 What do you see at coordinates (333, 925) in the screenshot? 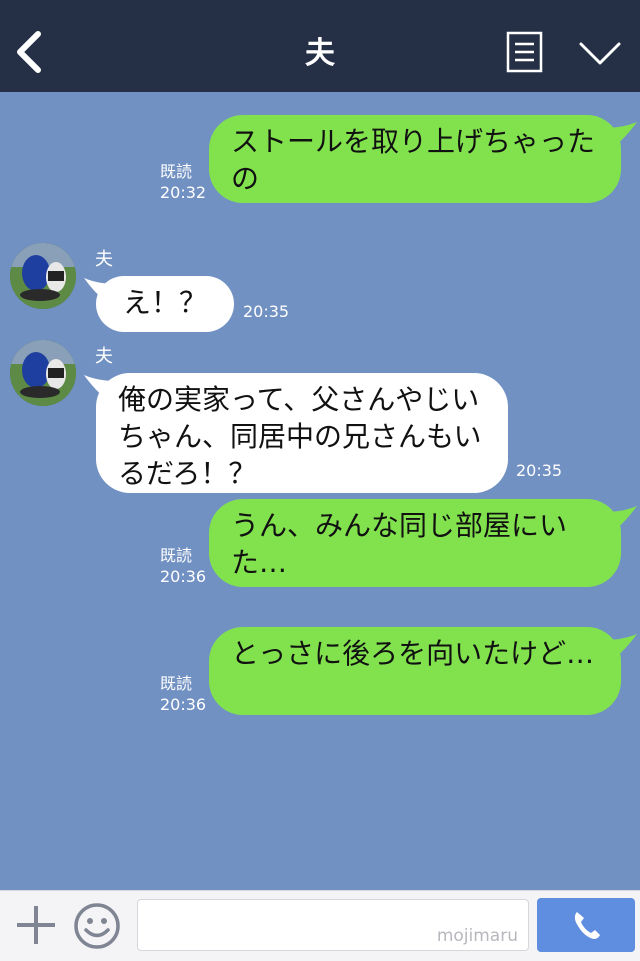
I see `message-input: mojimaru` at bounding box center [333, 925].